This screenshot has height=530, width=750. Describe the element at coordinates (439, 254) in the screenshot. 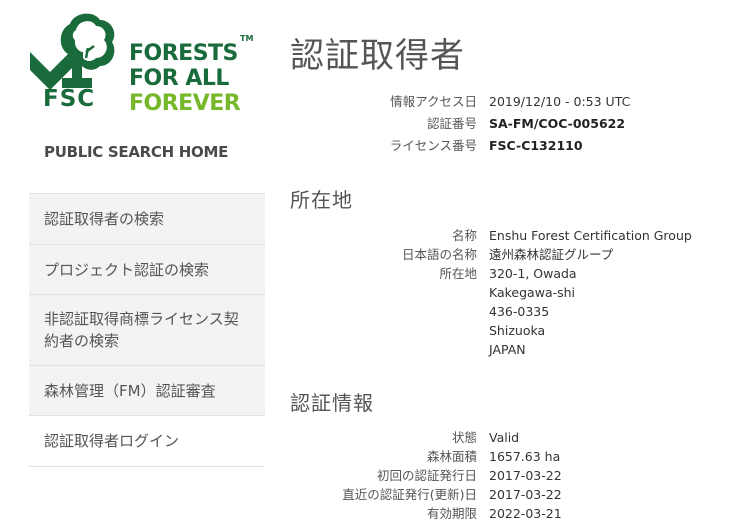

I see `field-label: 日本語の名称` at that location.